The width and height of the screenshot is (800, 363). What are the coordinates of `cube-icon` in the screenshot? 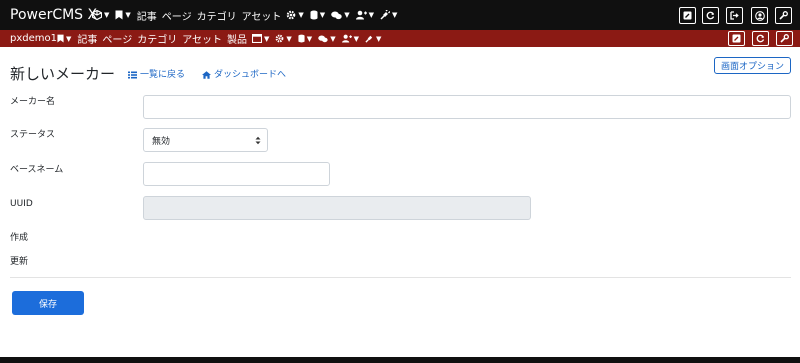 It's located at (97, 15).